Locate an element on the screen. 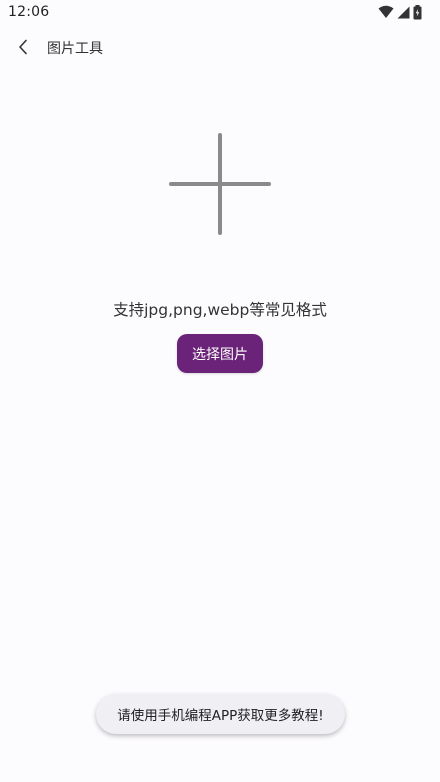 The width and height of the screenshot is (440, 782). supported-formats-hint: 支持jpg,png,webp等常见格式 is located at coordinates (220, 310).